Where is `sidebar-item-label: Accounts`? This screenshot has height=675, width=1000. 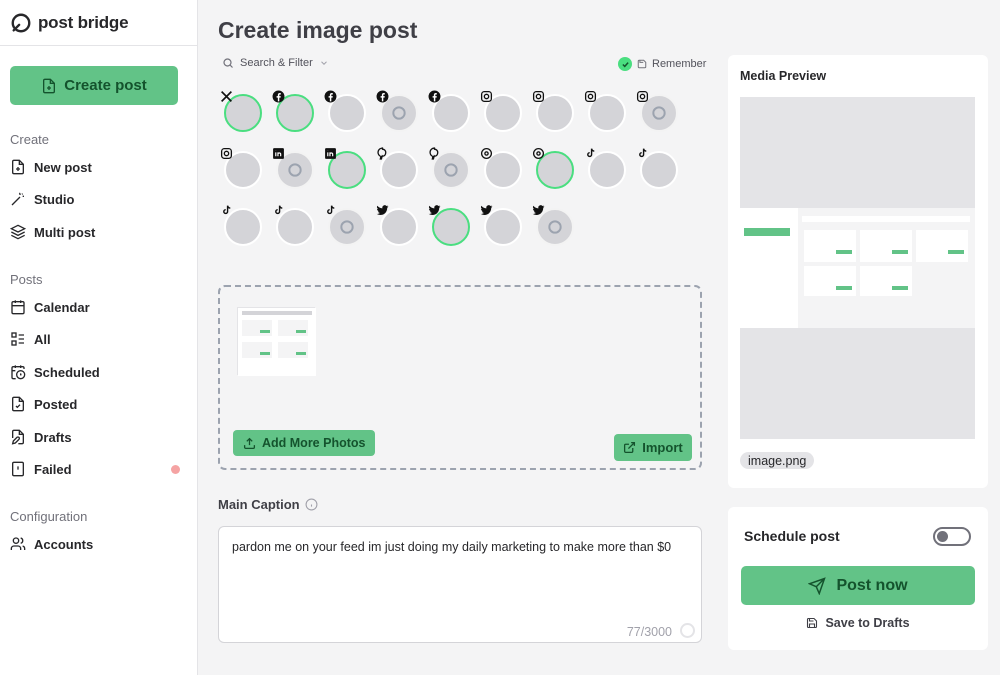 sidebar-item-label: Accounts is located at coordinates (64, 544).